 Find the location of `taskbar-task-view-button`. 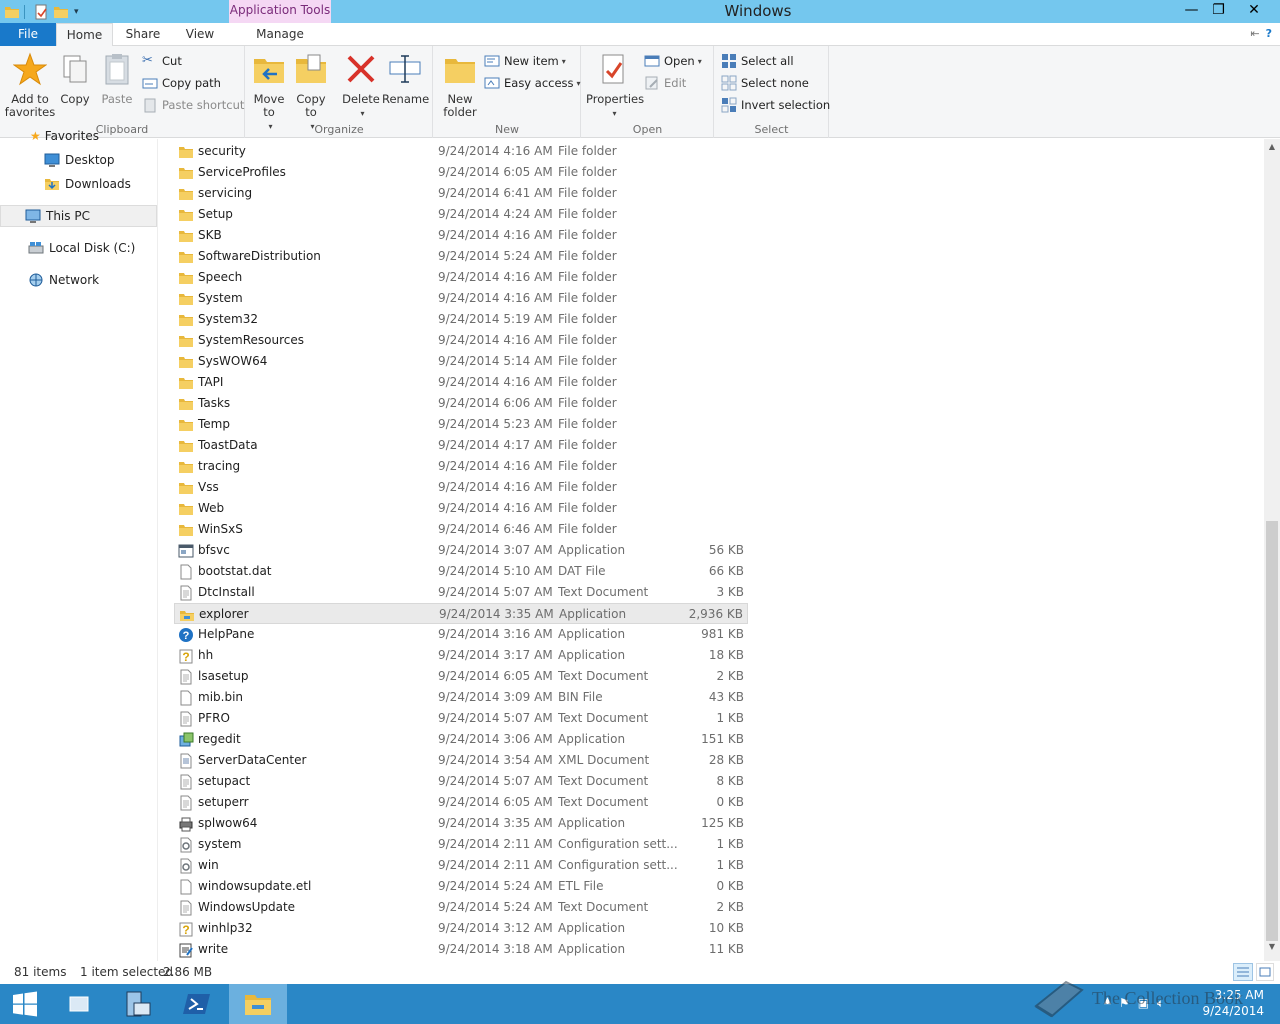

taskbar-task-view-button is located at coordinates (79, 1004).